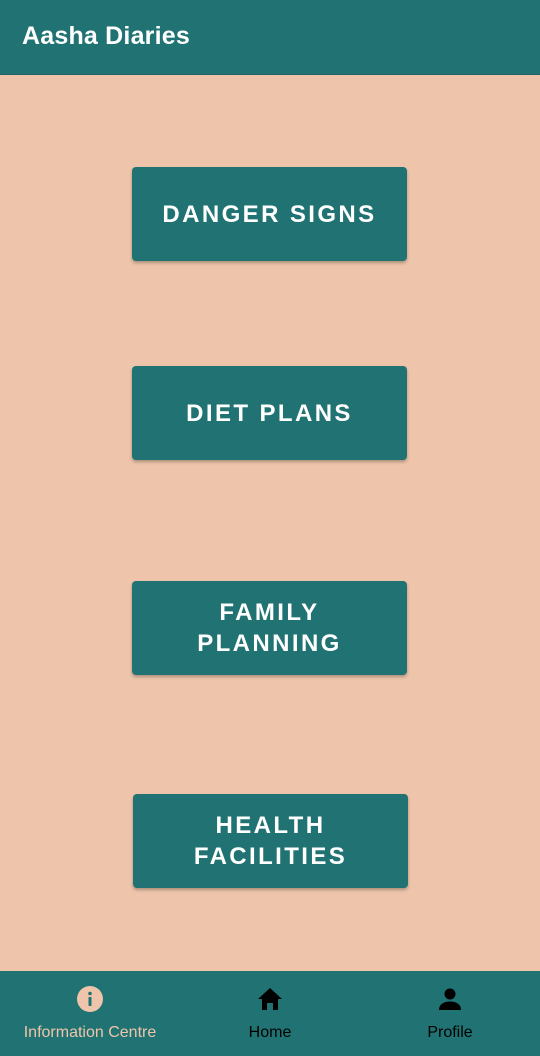 This screenshot has height=1056, width=540. Describe the element at coordinates (269, 612) in the screenshot. I see `family-planning-label-line1: FAMILY` at that location.